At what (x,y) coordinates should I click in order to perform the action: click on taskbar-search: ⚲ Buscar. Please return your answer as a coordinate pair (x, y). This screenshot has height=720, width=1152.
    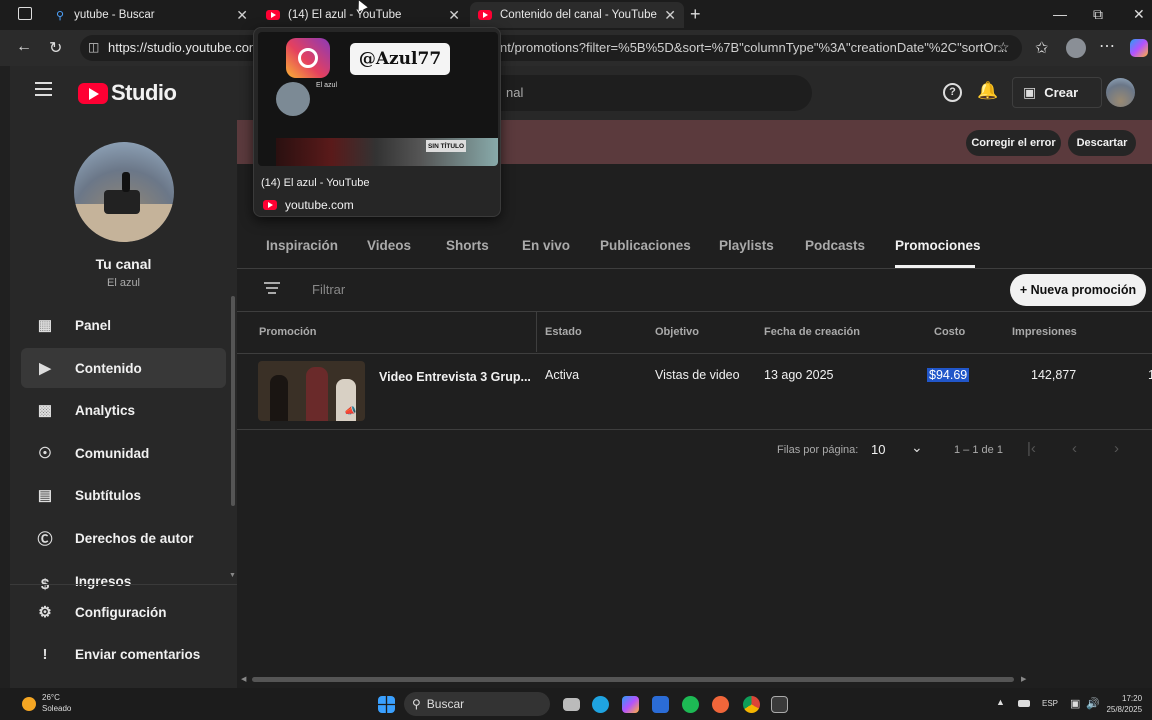
    Looking at the image, I should click on (477, 704).